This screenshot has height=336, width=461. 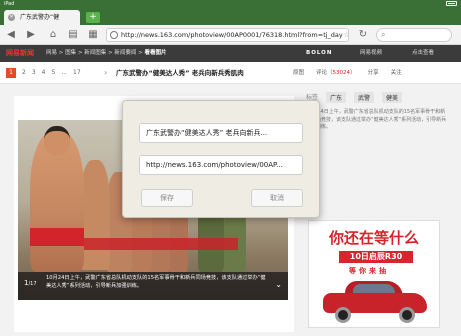 I want to click on refresh-icon: ↻, so click(x=363, y=35).